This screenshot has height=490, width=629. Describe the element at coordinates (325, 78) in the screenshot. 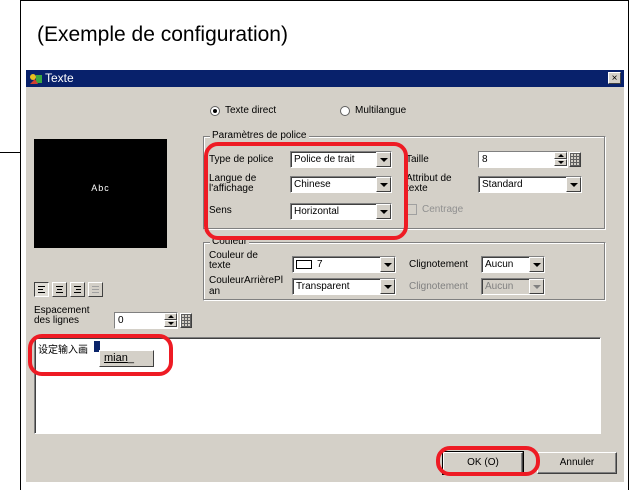

I see `dialog-titlebar: Texte ×` at that location.